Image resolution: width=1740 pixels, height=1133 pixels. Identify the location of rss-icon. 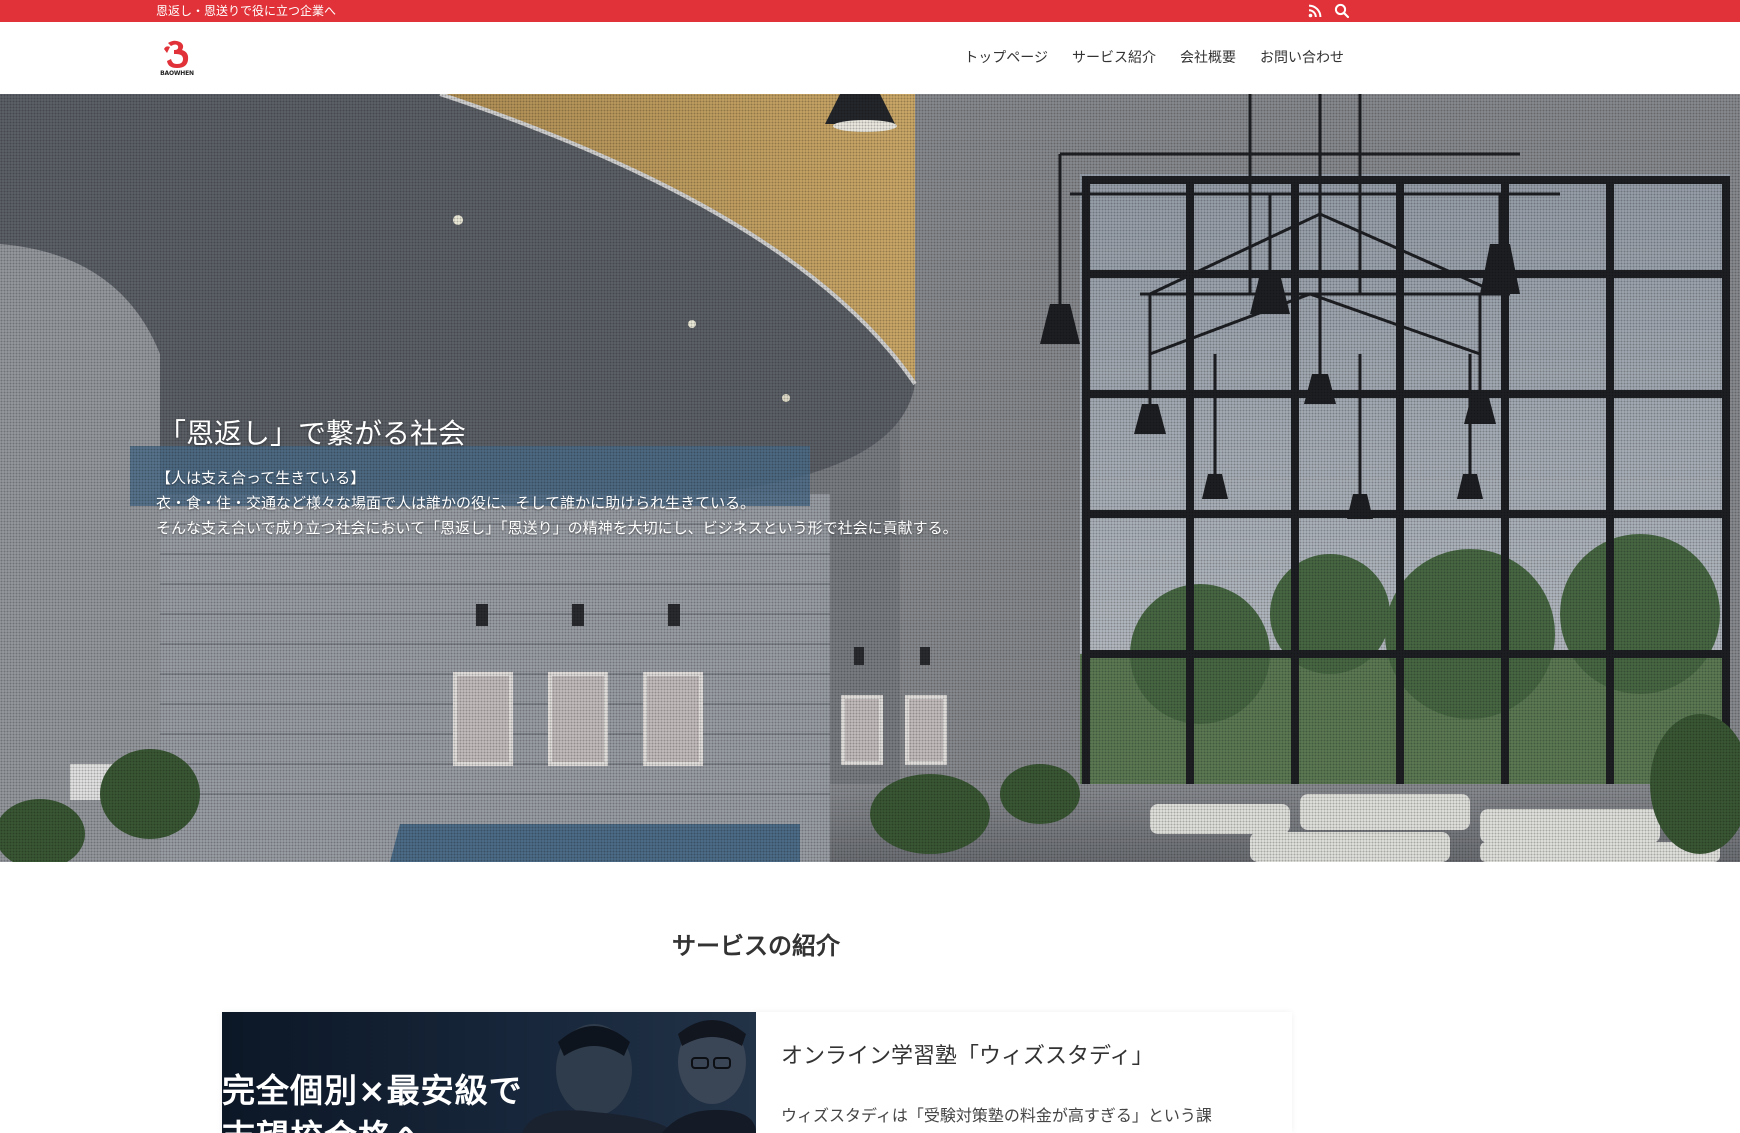
(1315, 11).